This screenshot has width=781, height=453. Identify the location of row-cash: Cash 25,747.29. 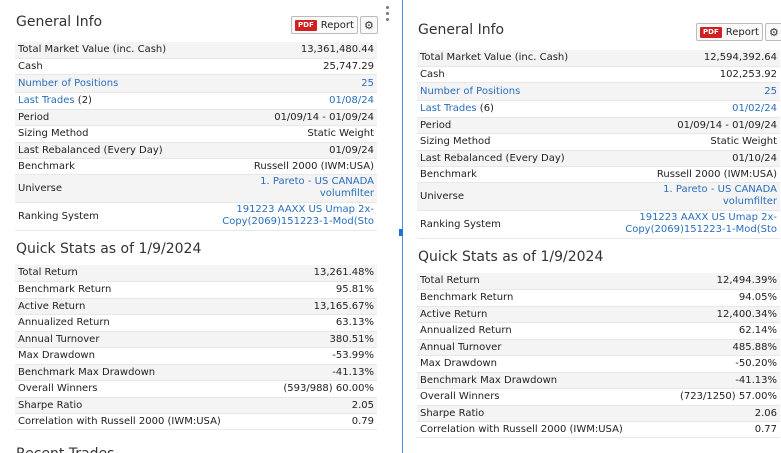
(196, 66).